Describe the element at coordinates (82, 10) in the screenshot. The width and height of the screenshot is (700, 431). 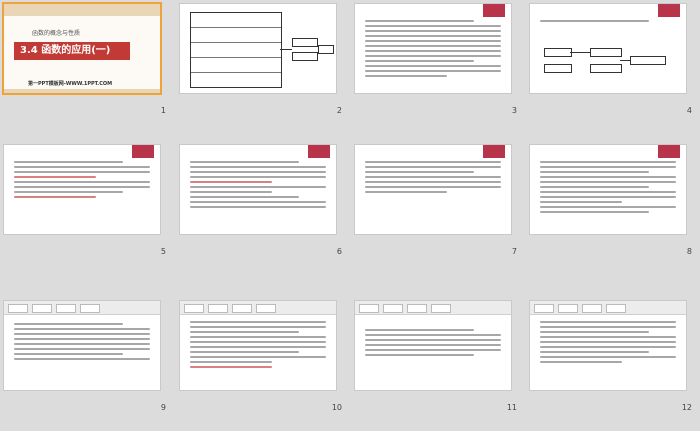
I see `title-stripe` at that location.